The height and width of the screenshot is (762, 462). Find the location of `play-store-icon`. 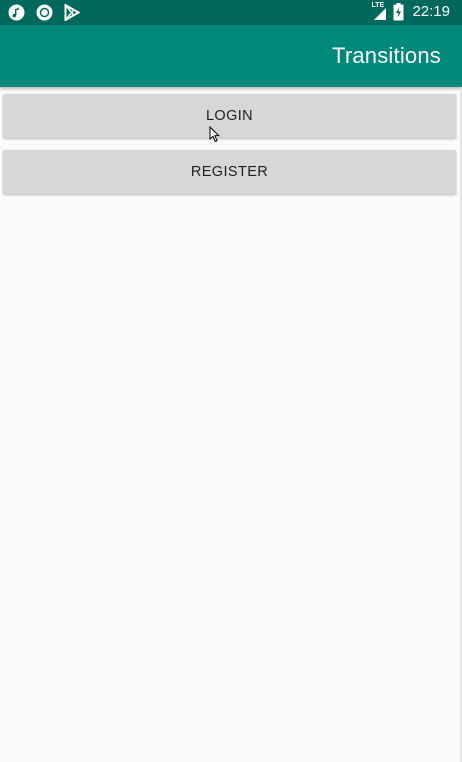

play-store-icon is located at coordinates (72, 12).